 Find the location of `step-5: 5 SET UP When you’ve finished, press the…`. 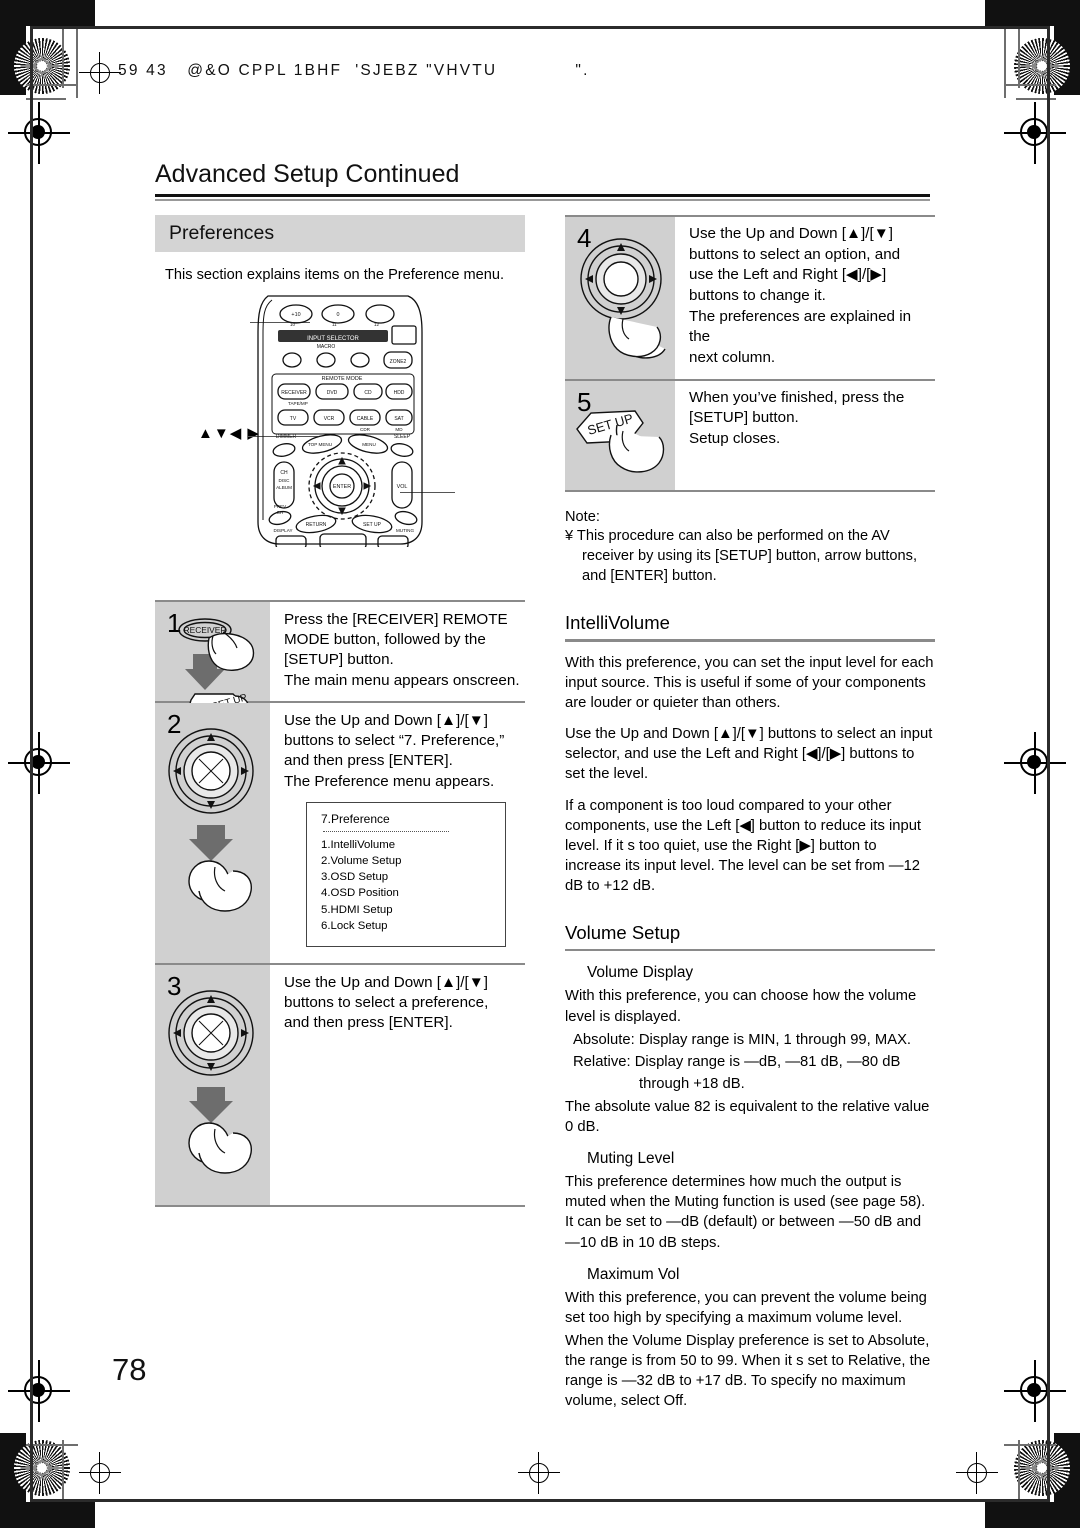

step-5: 5 SET UP When you’ve finished, press the… is located at coordinates (750, 435).